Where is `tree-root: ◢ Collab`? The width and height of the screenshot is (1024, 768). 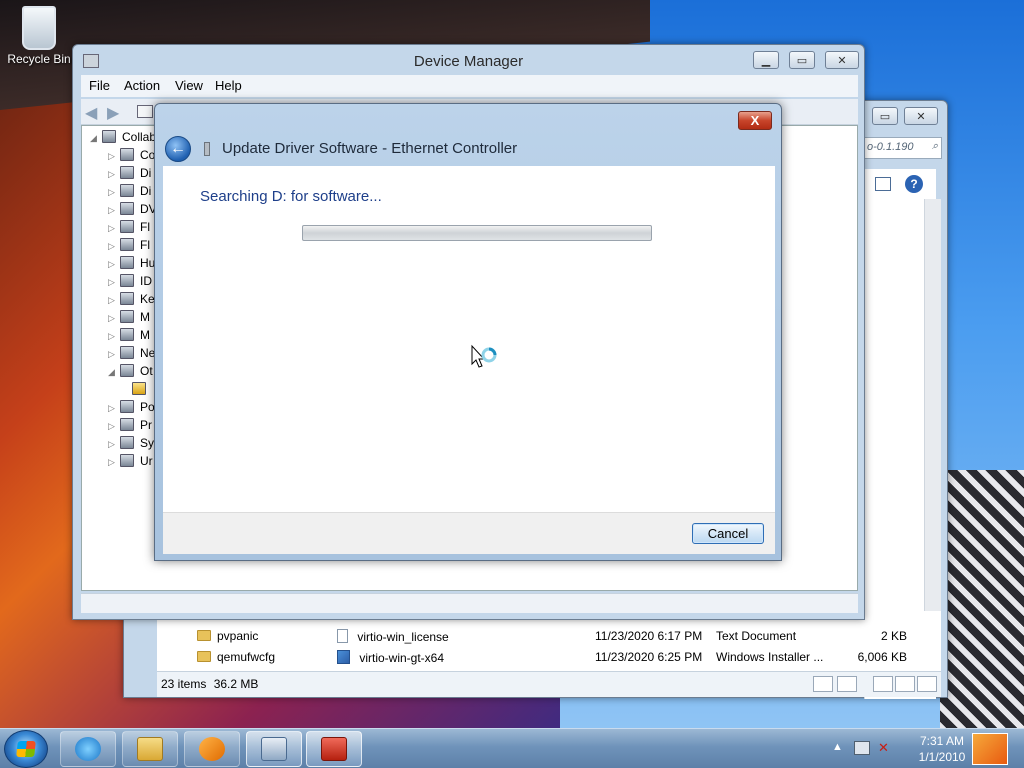
tree-root: ◢ Collab is located at coordinates (123, 139).